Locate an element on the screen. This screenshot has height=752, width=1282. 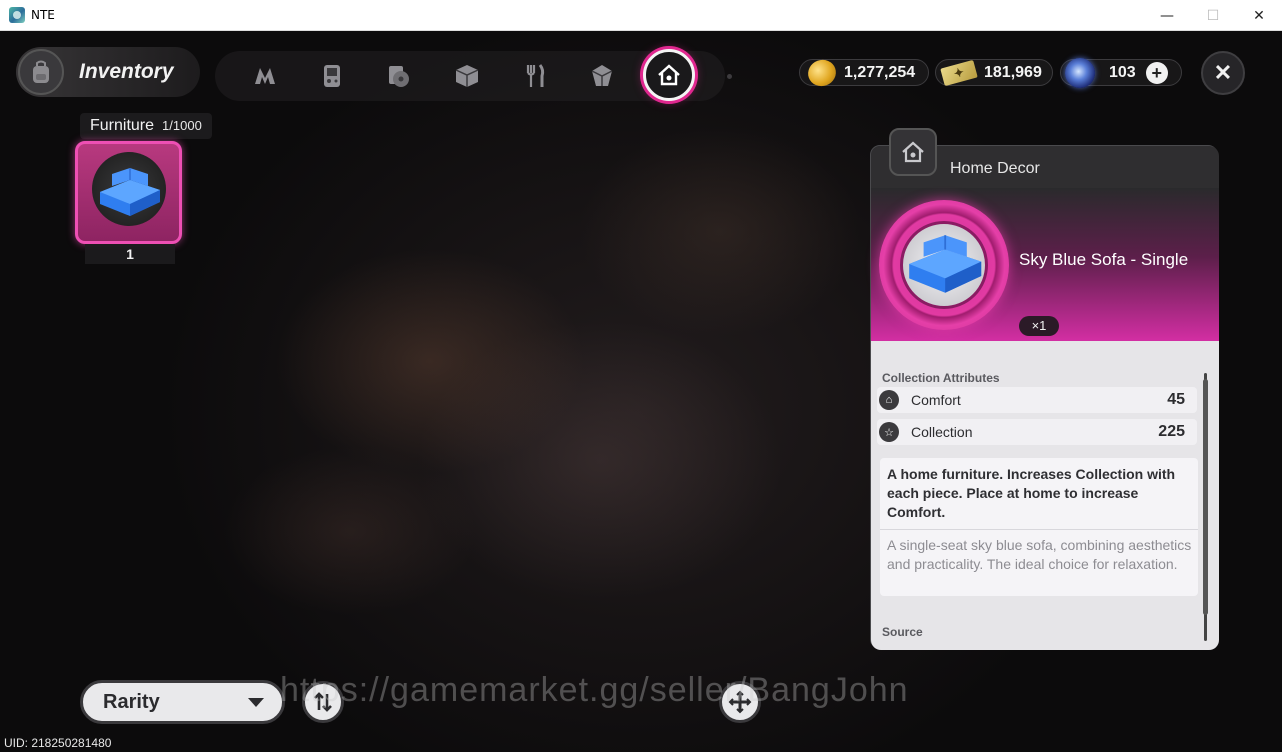
detail-item-count: ×1 is located at coordinates (1039, 326).